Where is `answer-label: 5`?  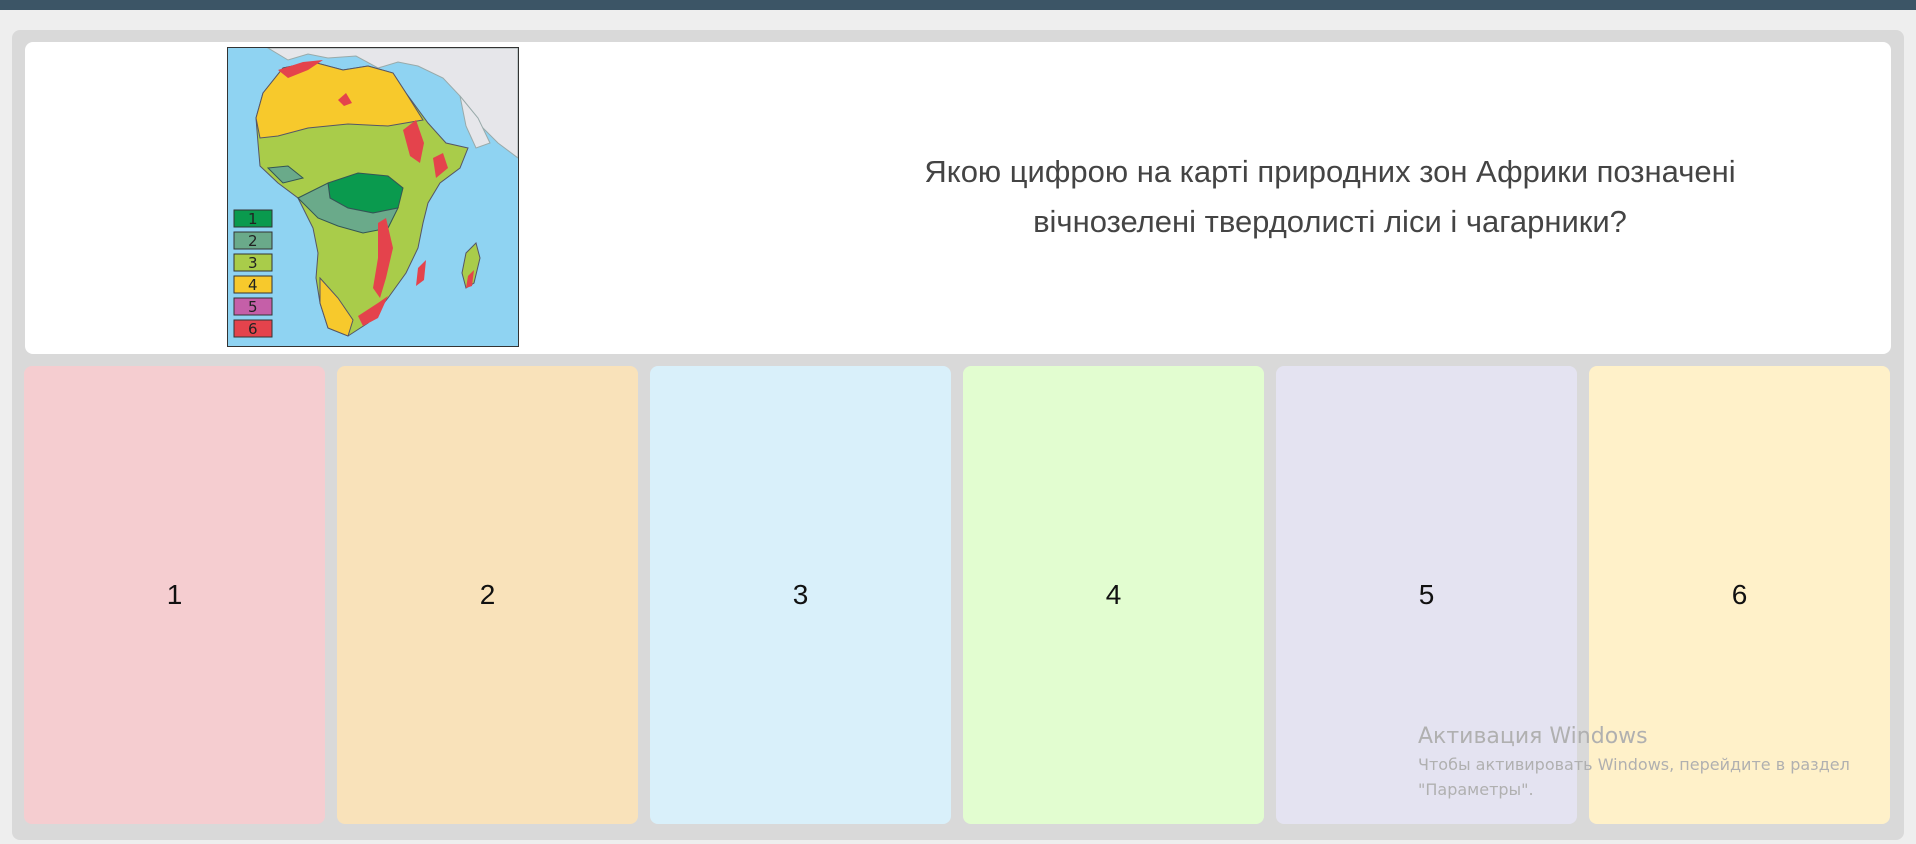
answer-label: 5 is located at coordinates (1426, 594).